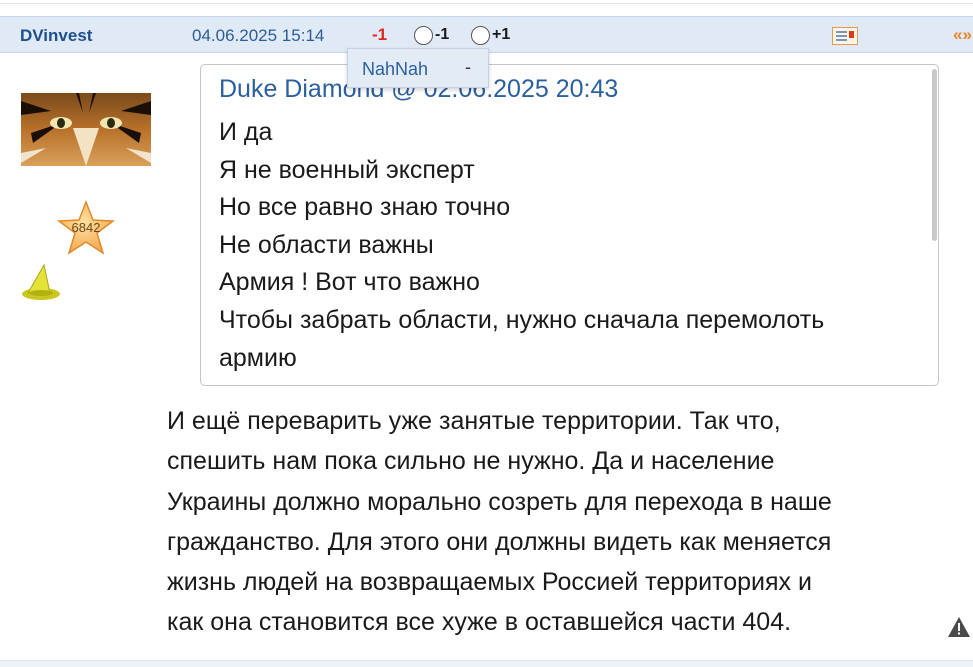  I want to click on vote-minus-label: -1, so click(442, 34).